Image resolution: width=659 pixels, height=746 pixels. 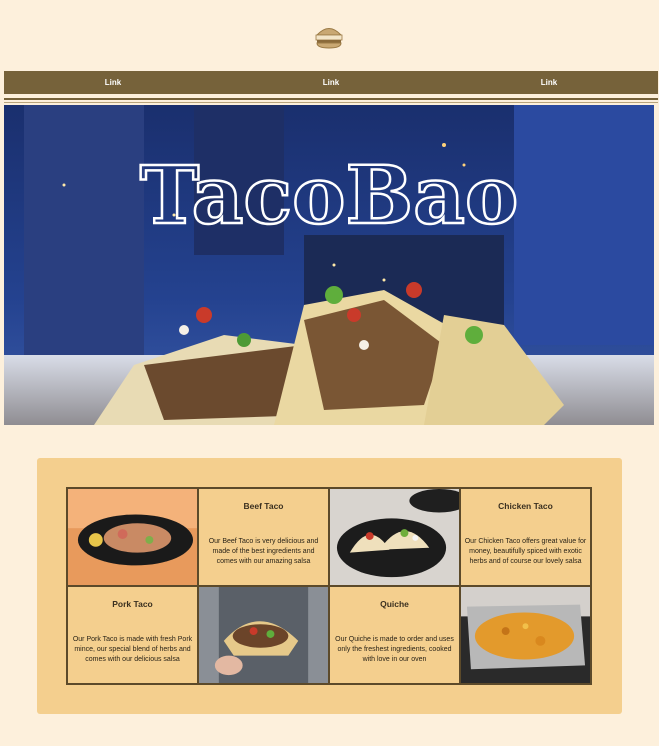 What do you see at coordinates (525, 506) in the screenshot?
I see `menu-item-title: Chicken Taco` at bounding box center [525, 506].